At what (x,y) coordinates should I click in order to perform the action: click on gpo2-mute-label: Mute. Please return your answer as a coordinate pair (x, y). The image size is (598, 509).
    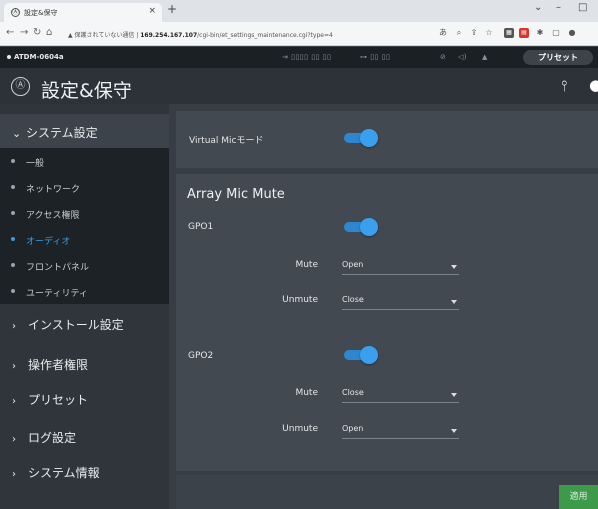
    Looking at the image, I should click on (306, 393).